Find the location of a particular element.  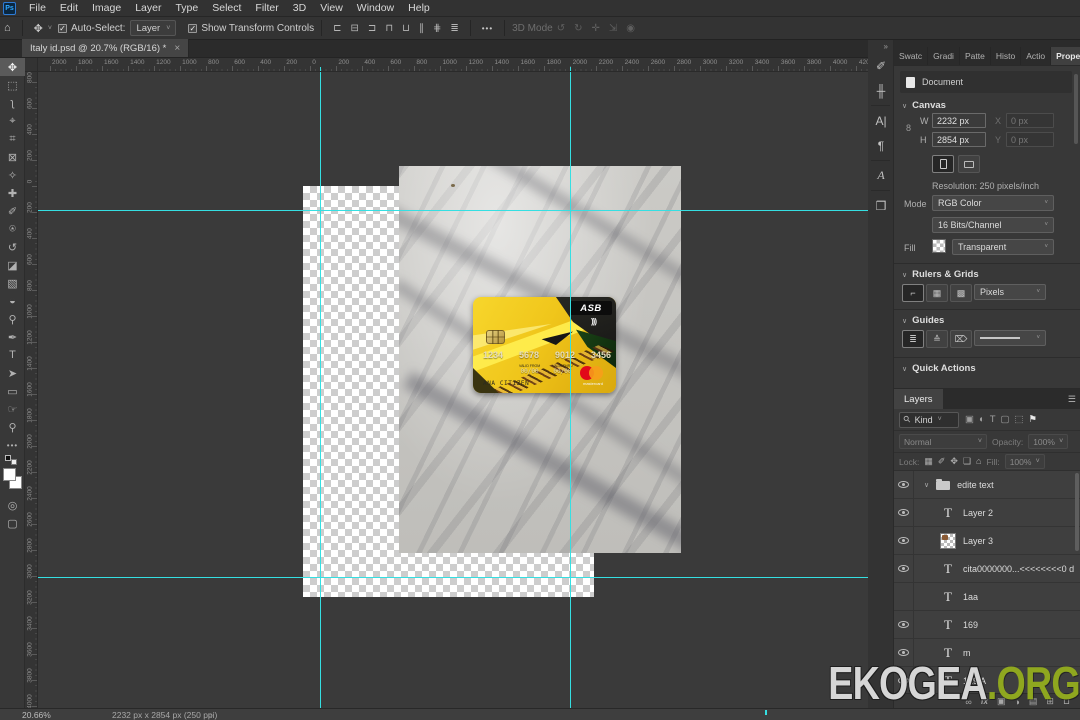

filter-pixel-layers-icon: ▣ is located at coordinates (969, 419).